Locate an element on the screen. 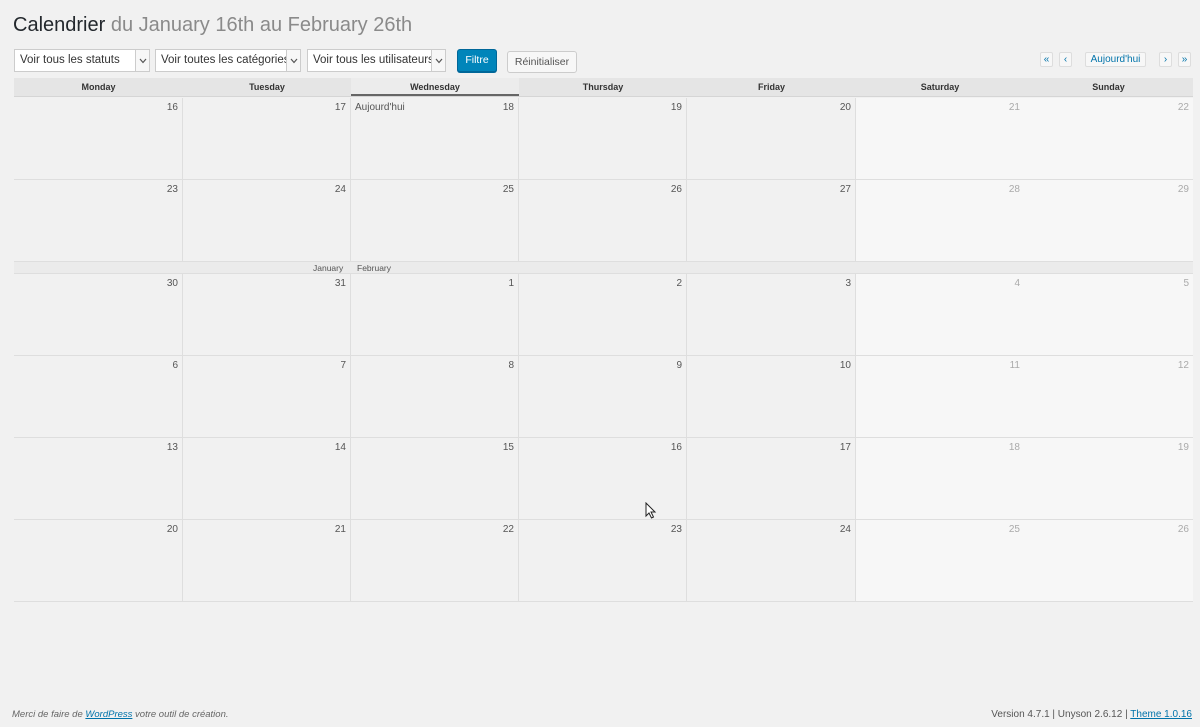 The width and height of the screenshot is (1200, 727). day-cell-weekend: 11 is located at coordinates (940, 397).